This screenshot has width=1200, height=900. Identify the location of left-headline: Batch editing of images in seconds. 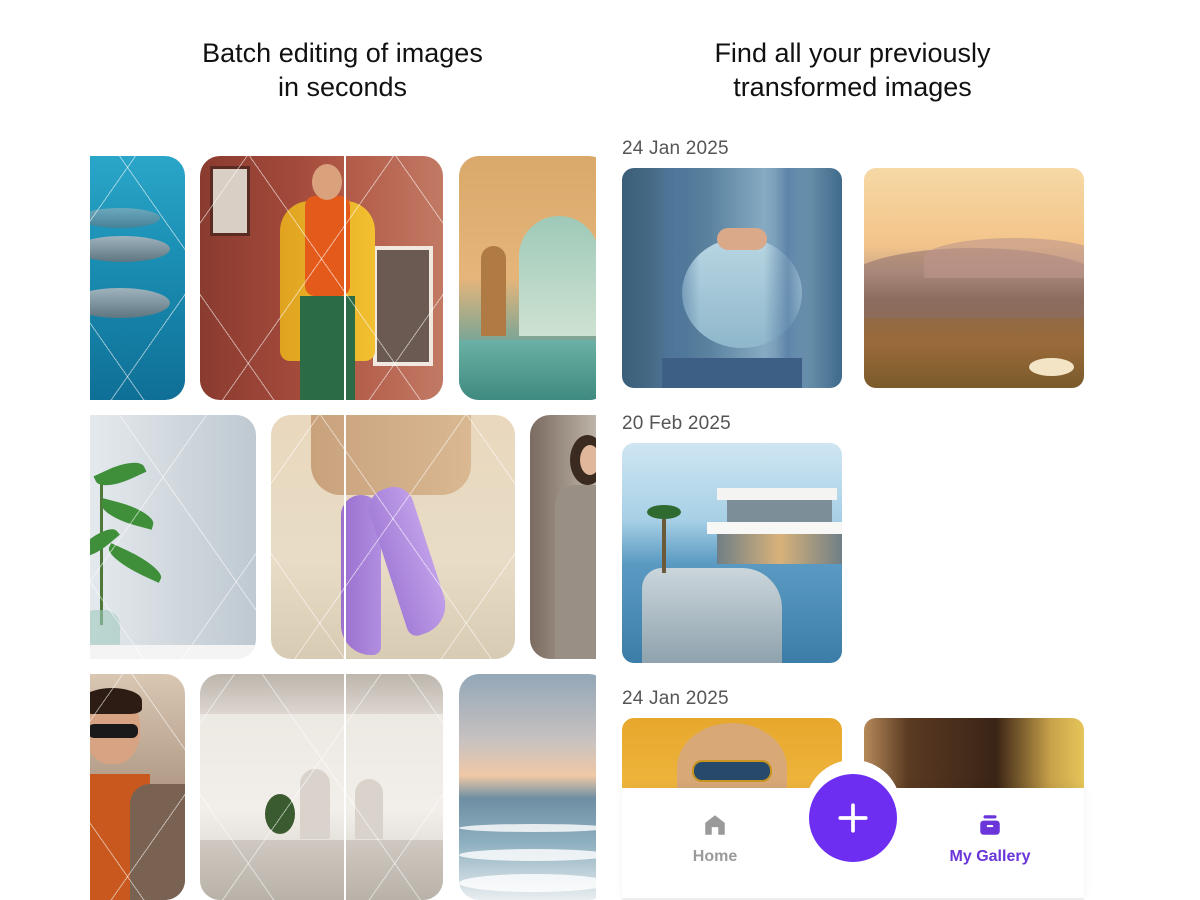
(342, 70).